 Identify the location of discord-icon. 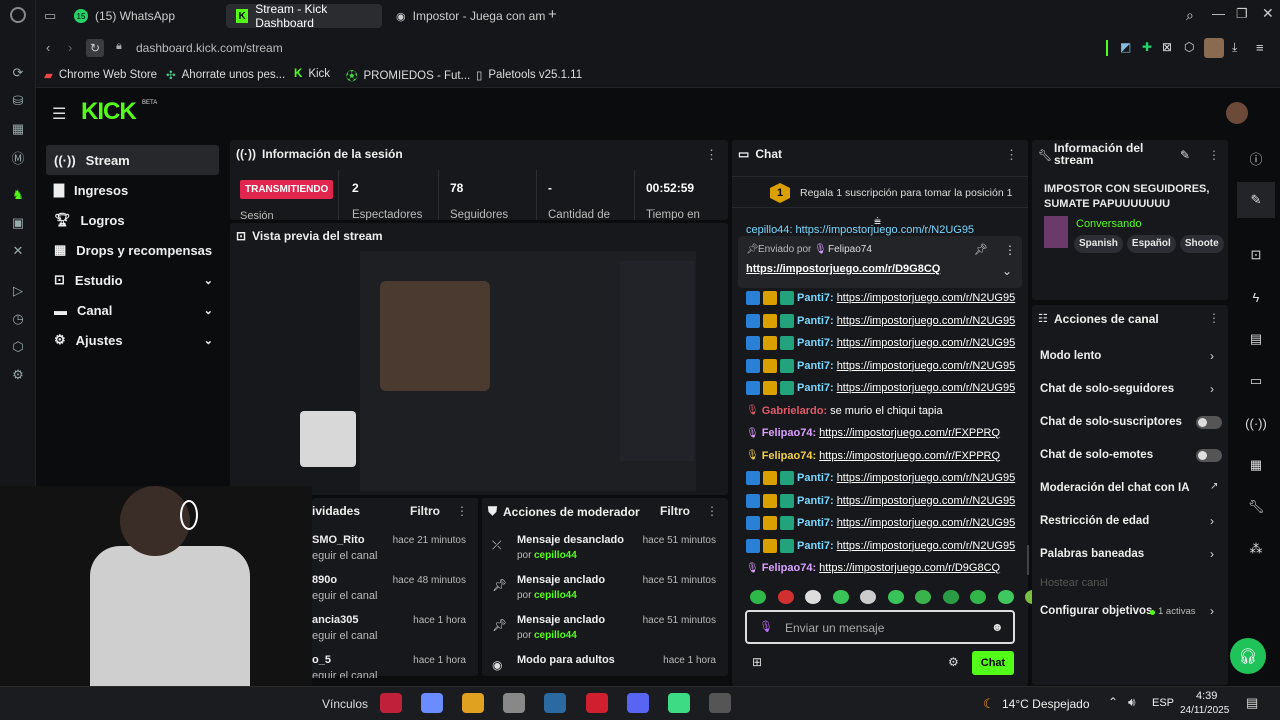
(638, 703).